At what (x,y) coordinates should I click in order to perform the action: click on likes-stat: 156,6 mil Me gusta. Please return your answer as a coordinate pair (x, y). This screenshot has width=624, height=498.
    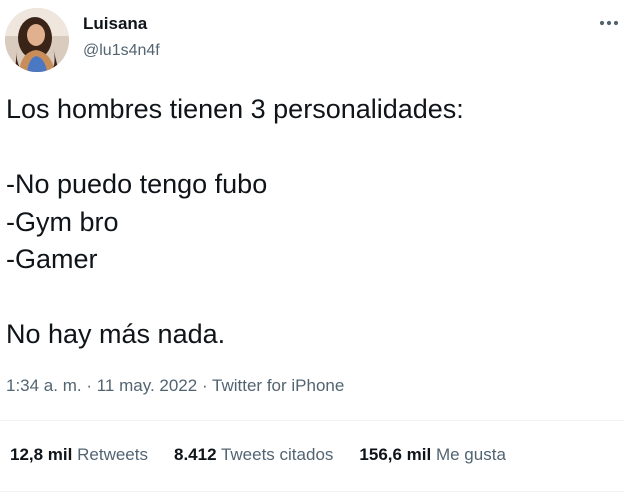
    Looking at the image, I should click on (432, 455).